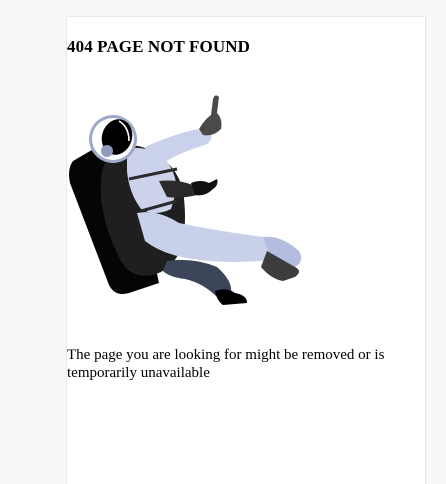  I want to click on astronaut-raised-glove, so click(210, 115).